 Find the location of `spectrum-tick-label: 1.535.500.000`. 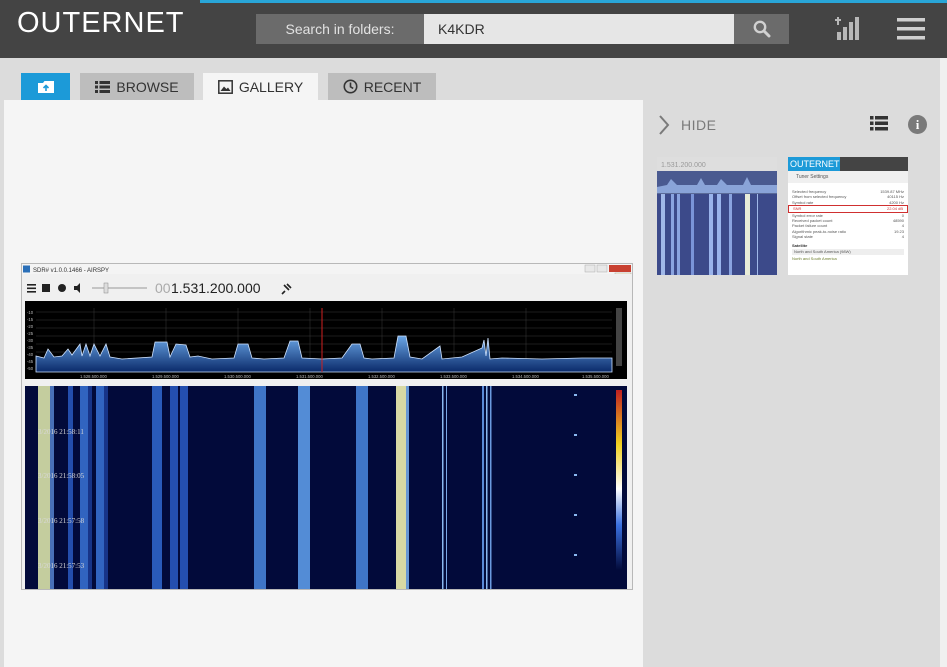

spectrum-tick-label: 1.535.500.000 is located at coordinates (595, 376).